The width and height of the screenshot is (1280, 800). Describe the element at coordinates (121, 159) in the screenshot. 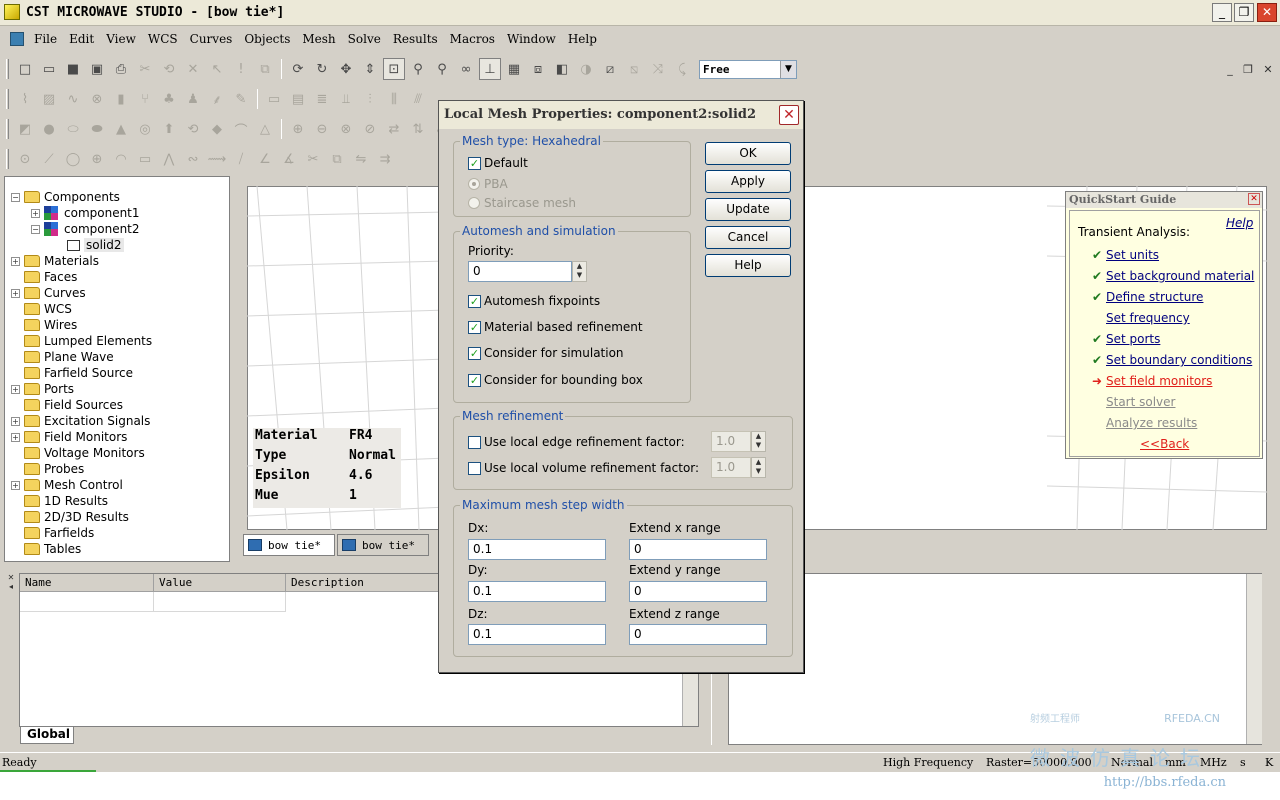

I see `arc-icon: ◠` at that location.